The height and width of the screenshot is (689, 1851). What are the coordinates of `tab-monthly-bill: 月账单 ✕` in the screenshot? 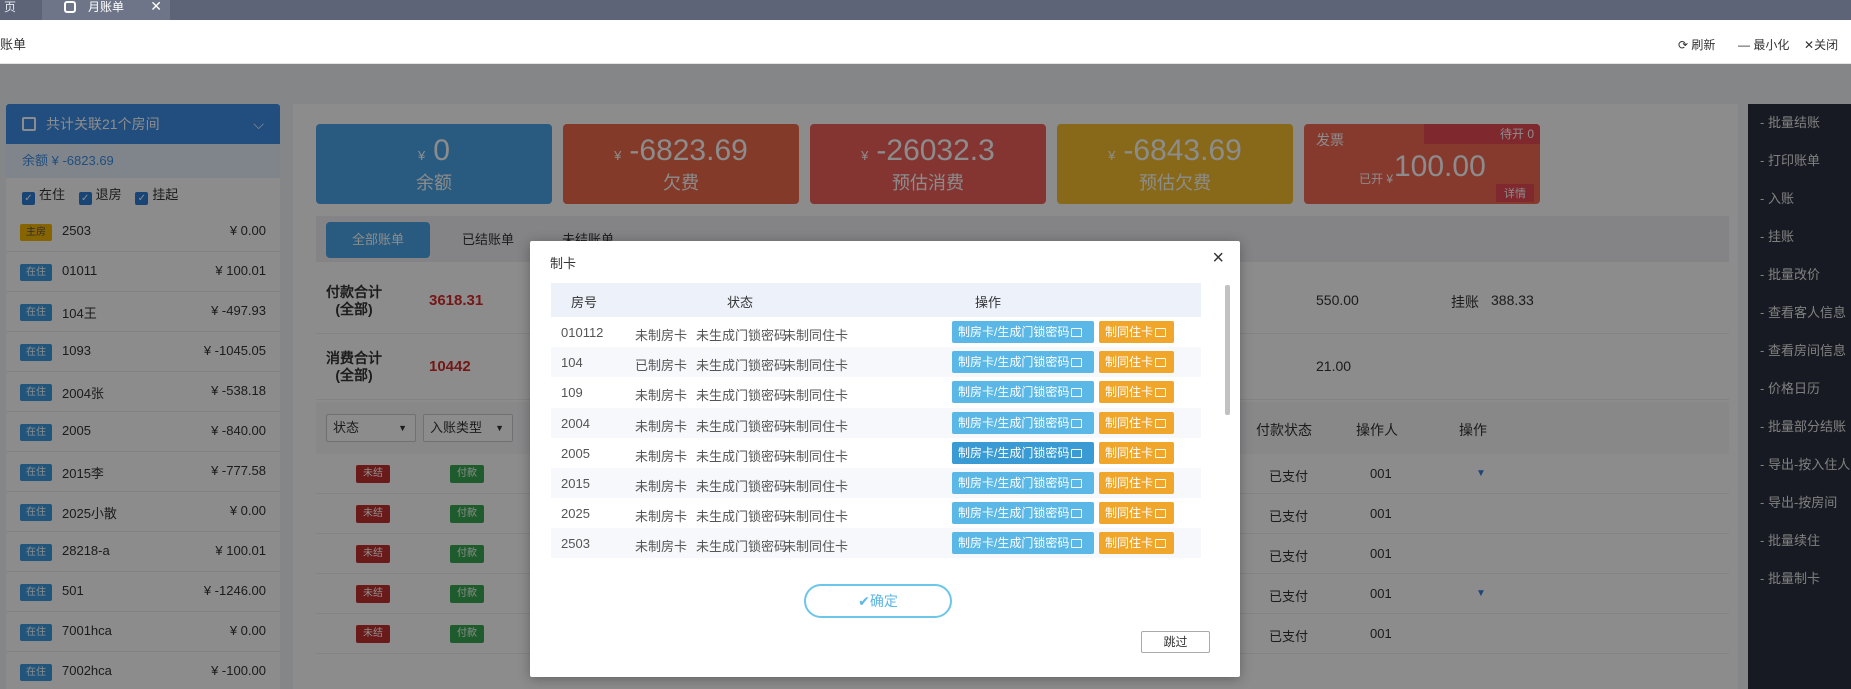 It's located at (106, 10).